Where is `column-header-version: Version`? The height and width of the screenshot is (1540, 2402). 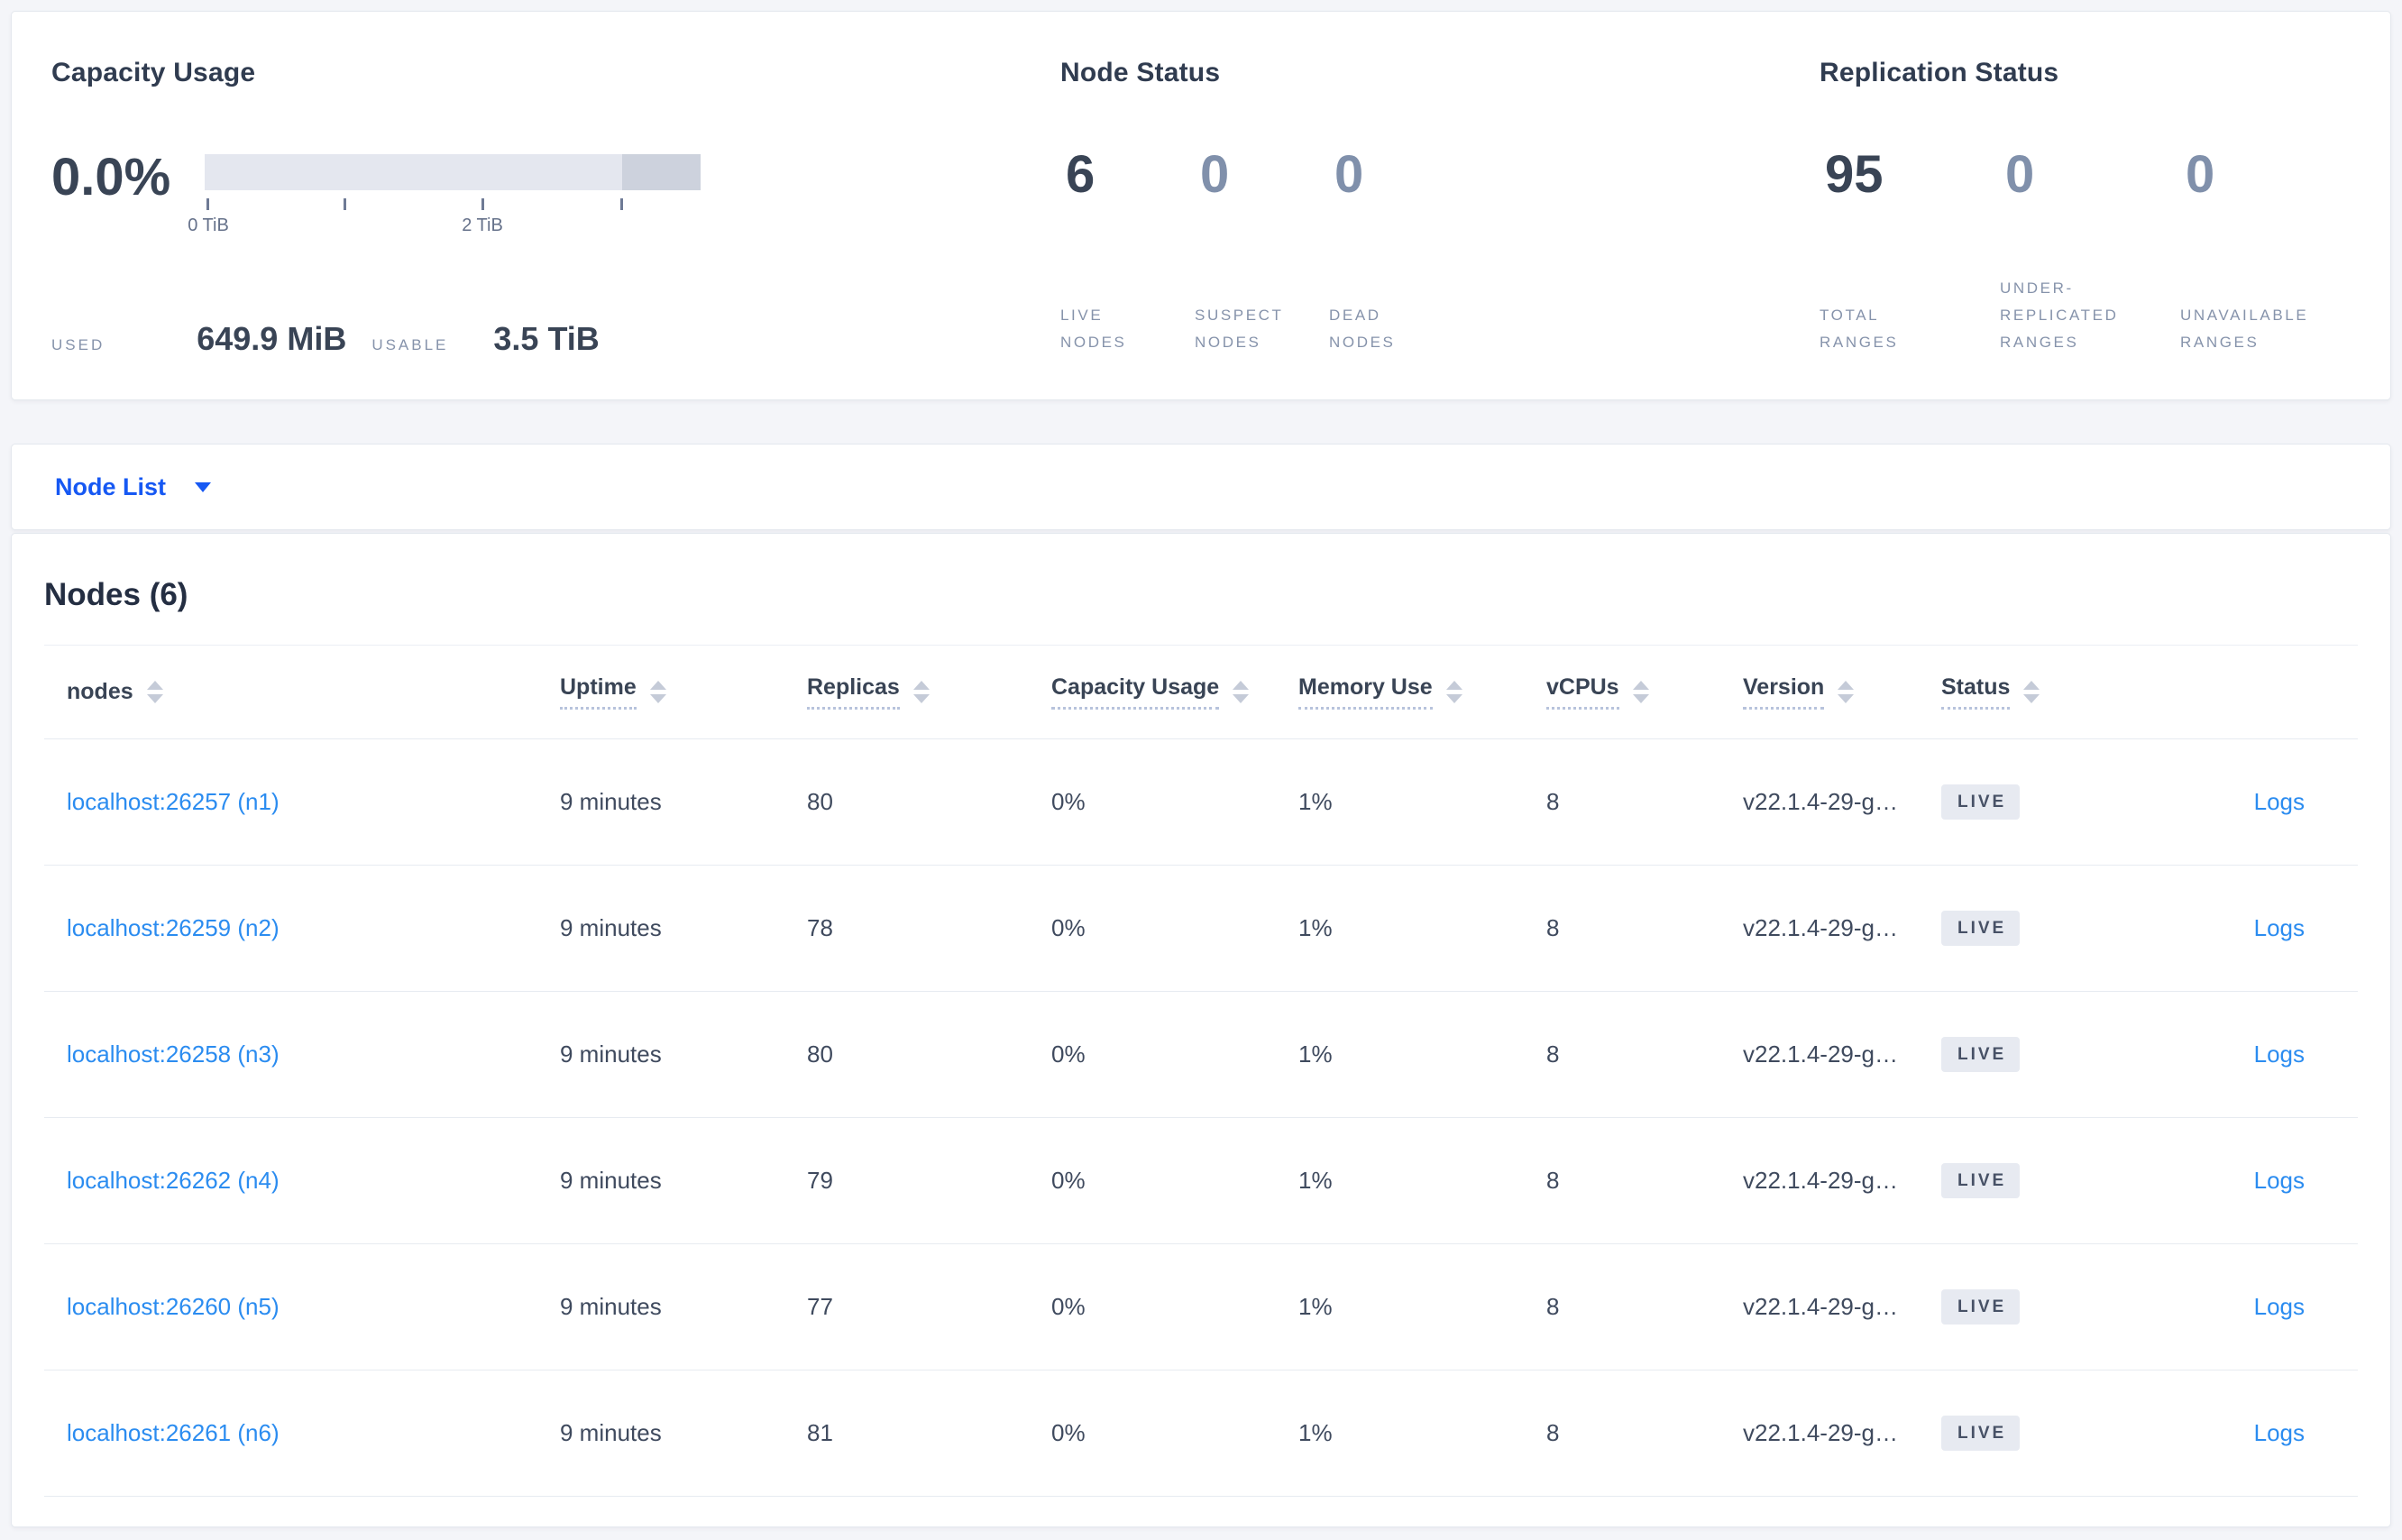 column-header-version: Version is located at coordinates (1842, 692).